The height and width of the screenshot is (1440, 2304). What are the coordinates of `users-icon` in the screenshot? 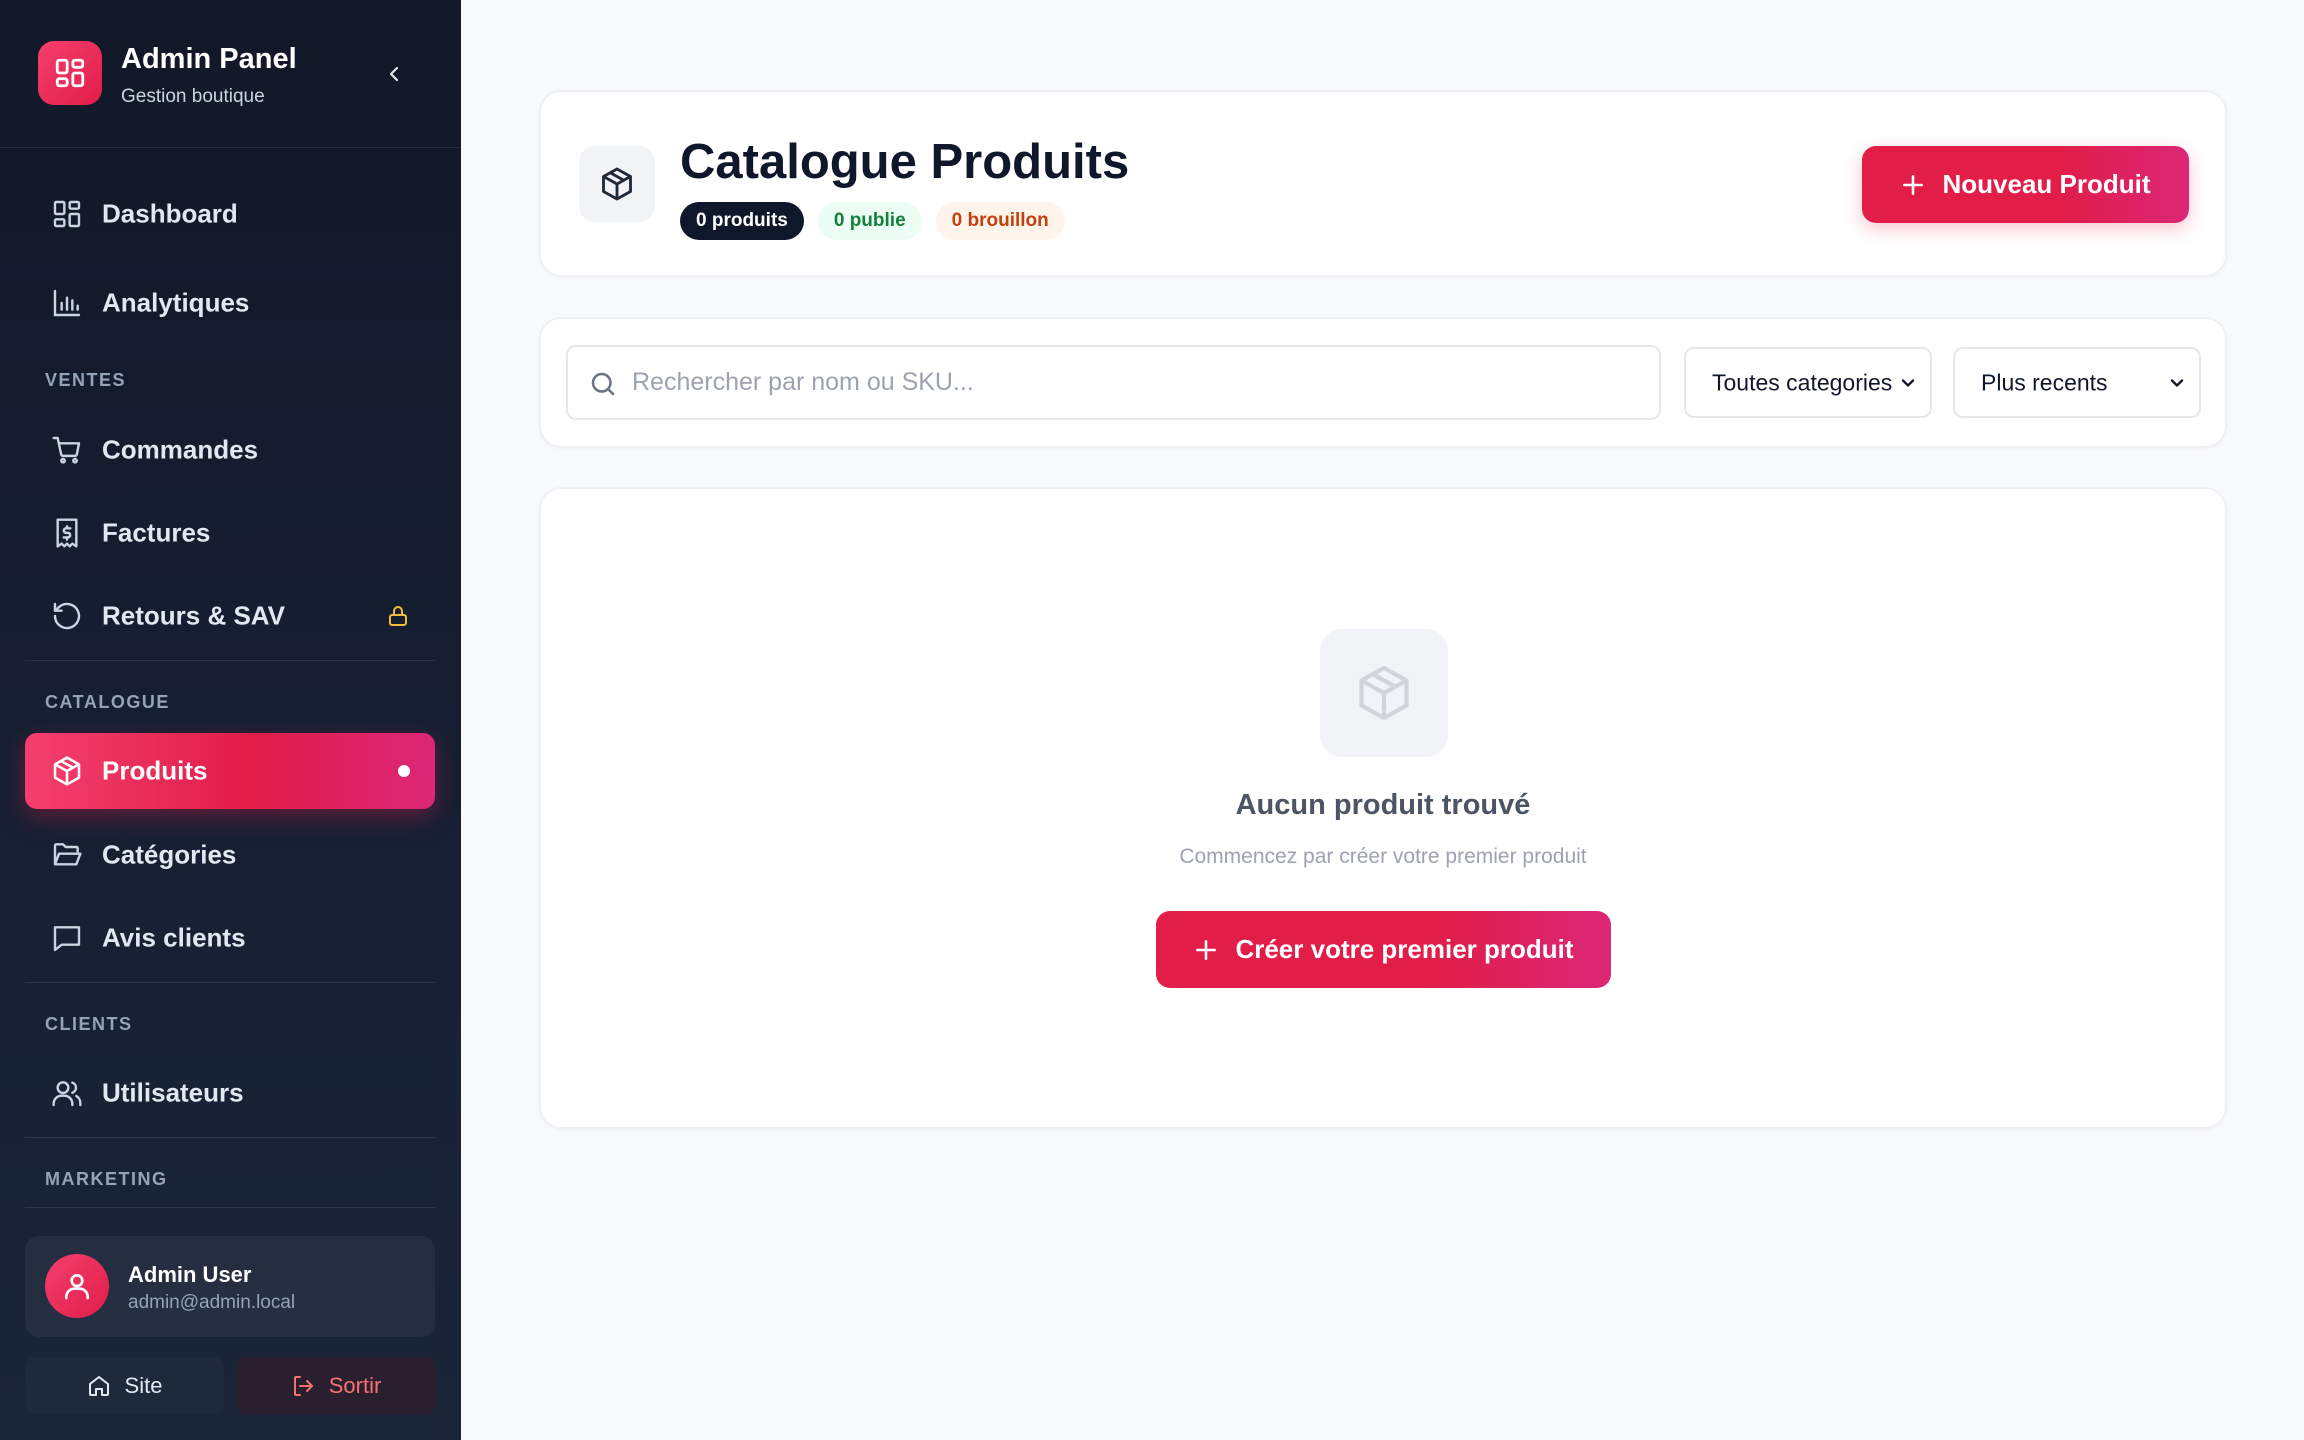 It's located at (67, 1094).